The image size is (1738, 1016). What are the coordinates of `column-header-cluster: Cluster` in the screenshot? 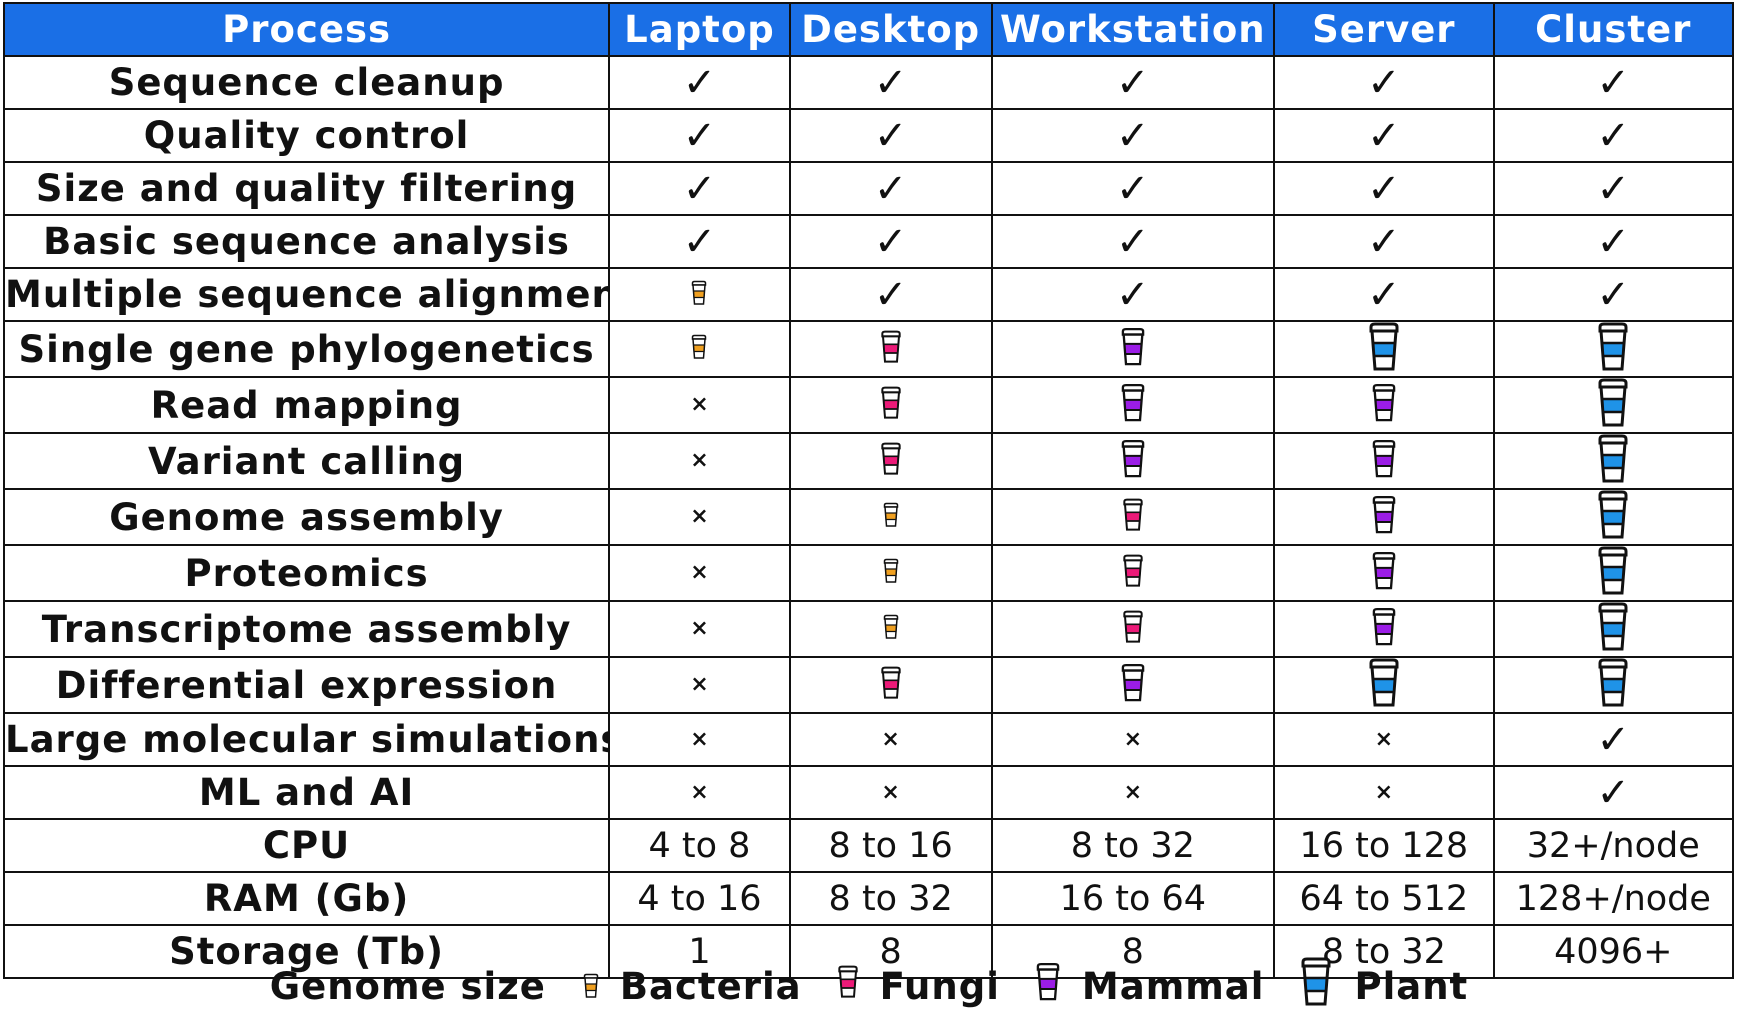 It's located at (1613, 29).